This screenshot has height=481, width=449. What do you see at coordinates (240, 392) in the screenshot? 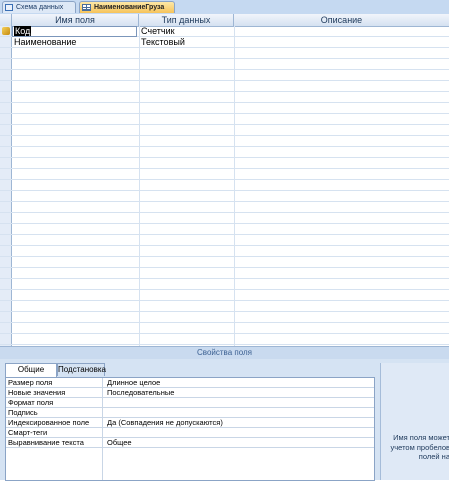
I see `property-value: Последовательные` at bounding box center [240, 392].